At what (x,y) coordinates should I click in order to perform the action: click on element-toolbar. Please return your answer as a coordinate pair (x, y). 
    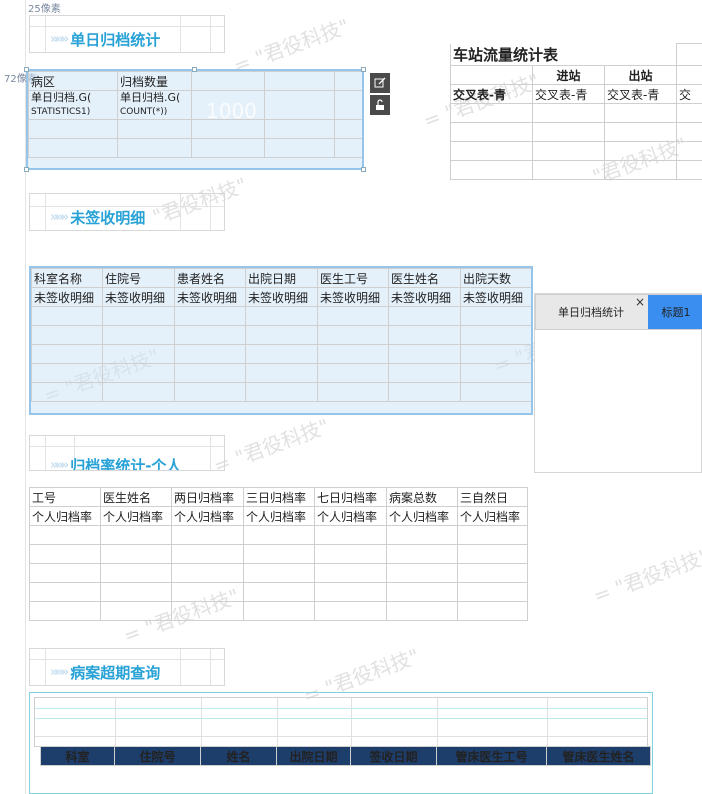
    Looking at the image, I should click on (380, 94).